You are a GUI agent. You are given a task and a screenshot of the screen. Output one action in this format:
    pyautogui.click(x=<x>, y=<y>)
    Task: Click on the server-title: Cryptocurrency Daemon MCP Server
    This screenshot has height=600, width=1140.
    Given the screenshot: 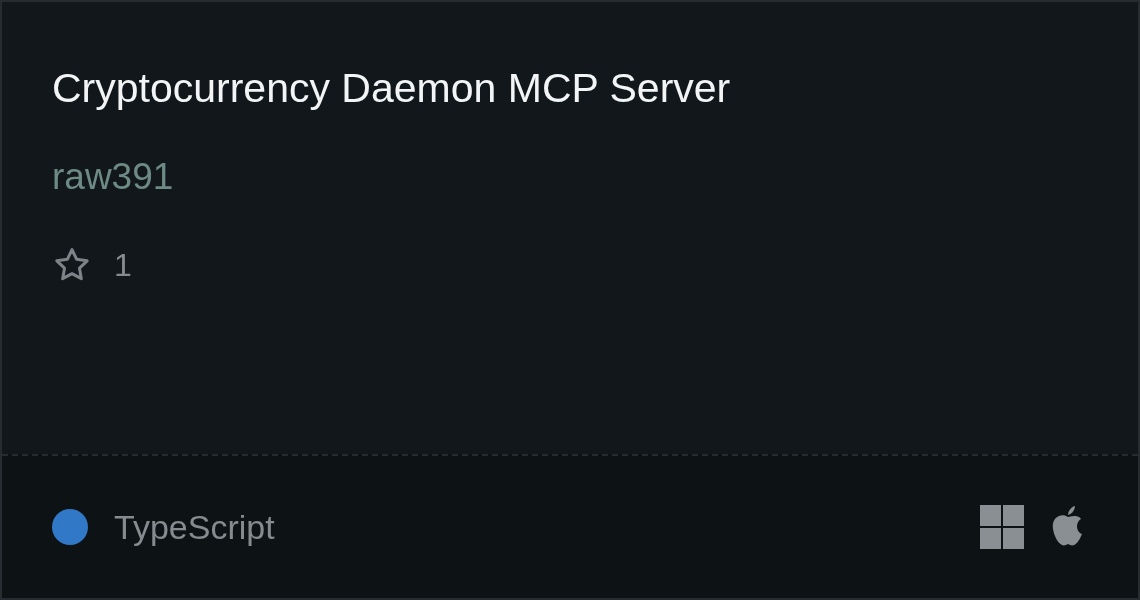 What is the action you would take?
    pyautogui.click(x=392, y=88)
    